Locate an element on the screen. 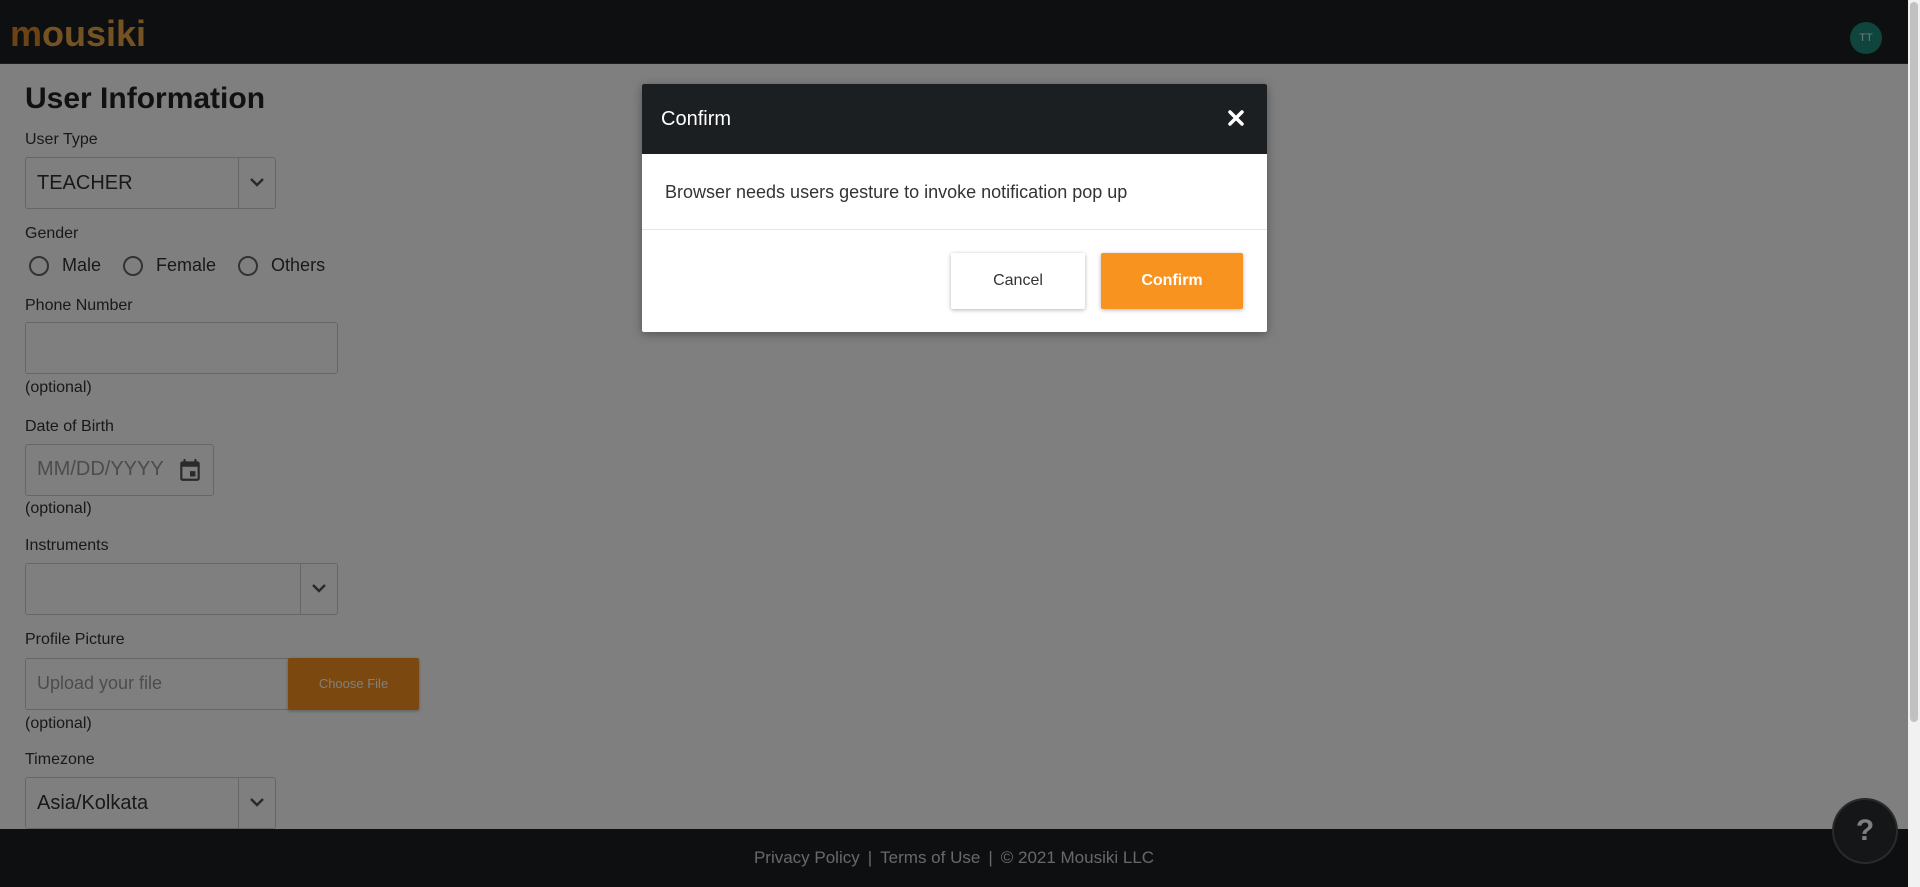  scrollbar is located at coordinates (1914, 443).